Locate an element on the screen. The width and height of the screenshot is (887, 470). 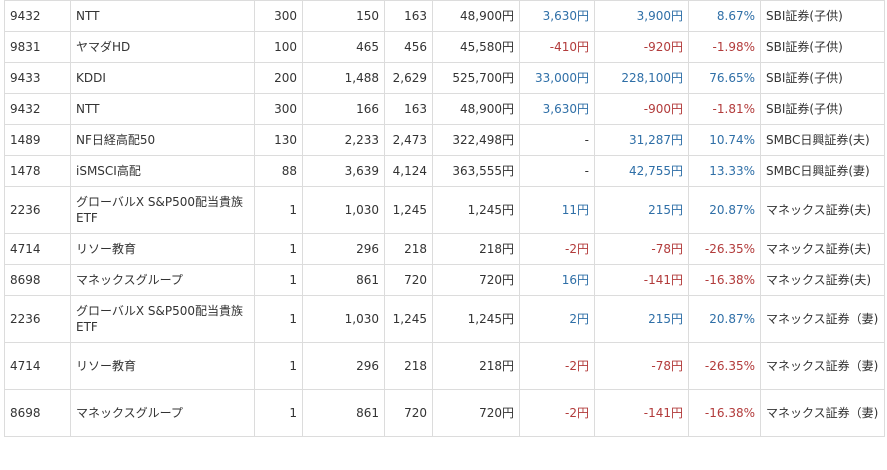
quantity-cell: 100 is located at coordinates (278, 47).